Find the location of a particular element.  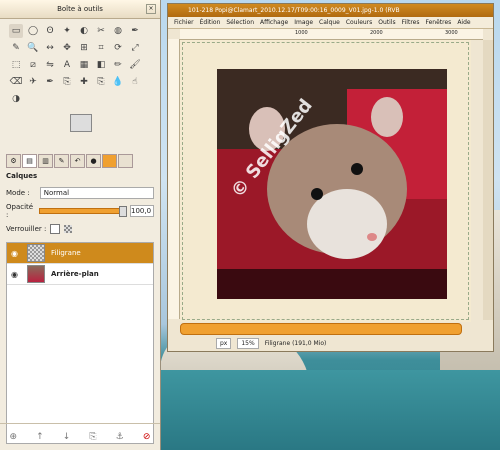

eraser-icon: ⌫ is located at coordinates (16, 82).